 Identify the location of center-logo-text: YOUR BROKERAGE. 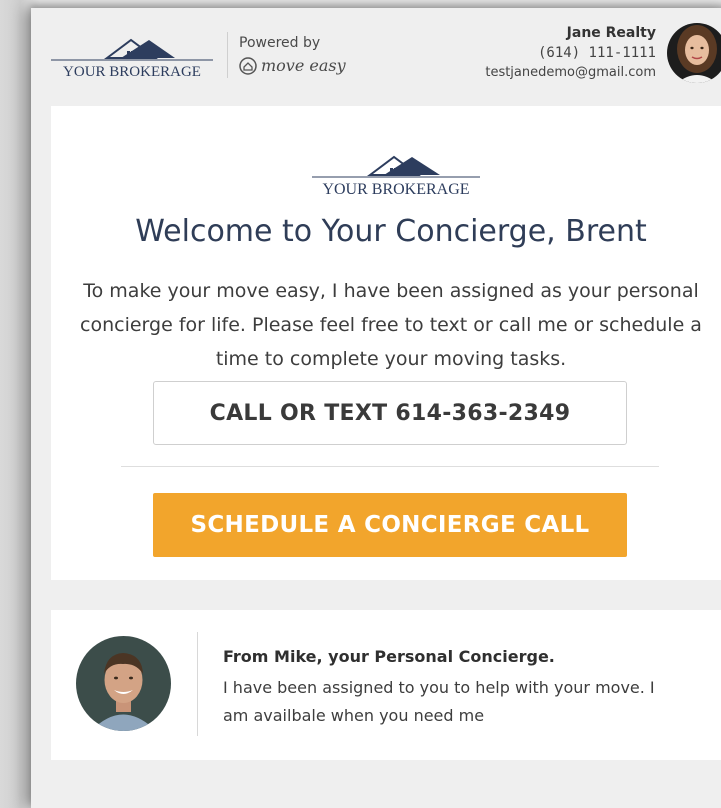
(395, 189).